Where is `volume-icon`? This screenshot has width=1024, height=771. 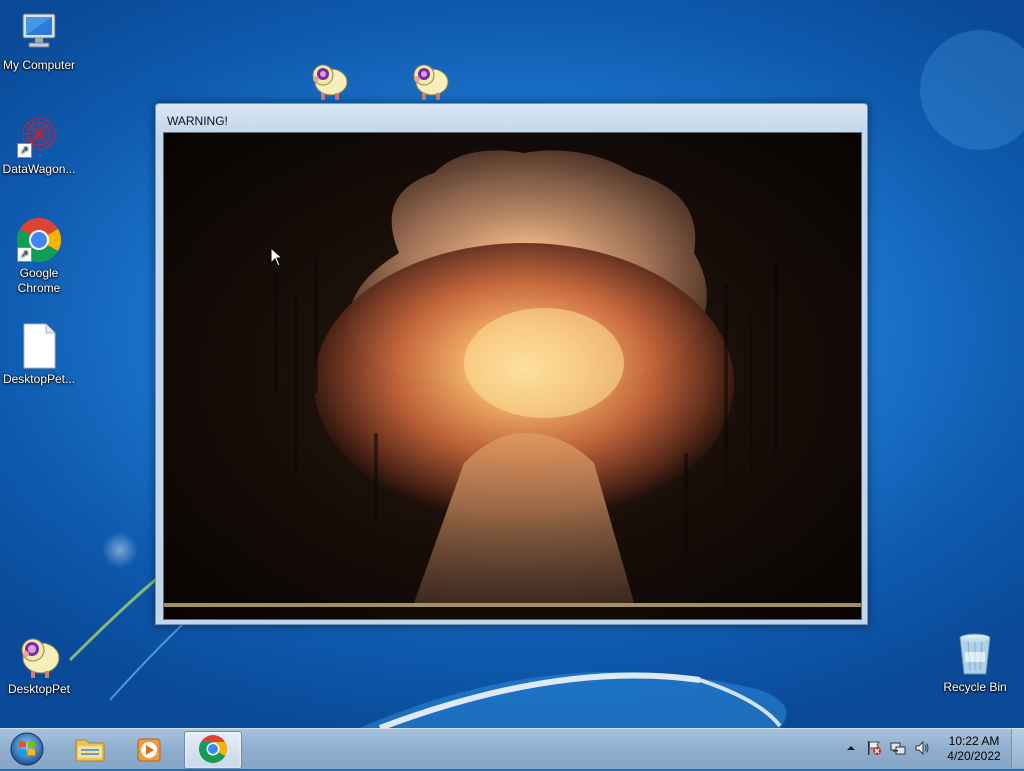
volume-icon is located at coordinates (922, 748).